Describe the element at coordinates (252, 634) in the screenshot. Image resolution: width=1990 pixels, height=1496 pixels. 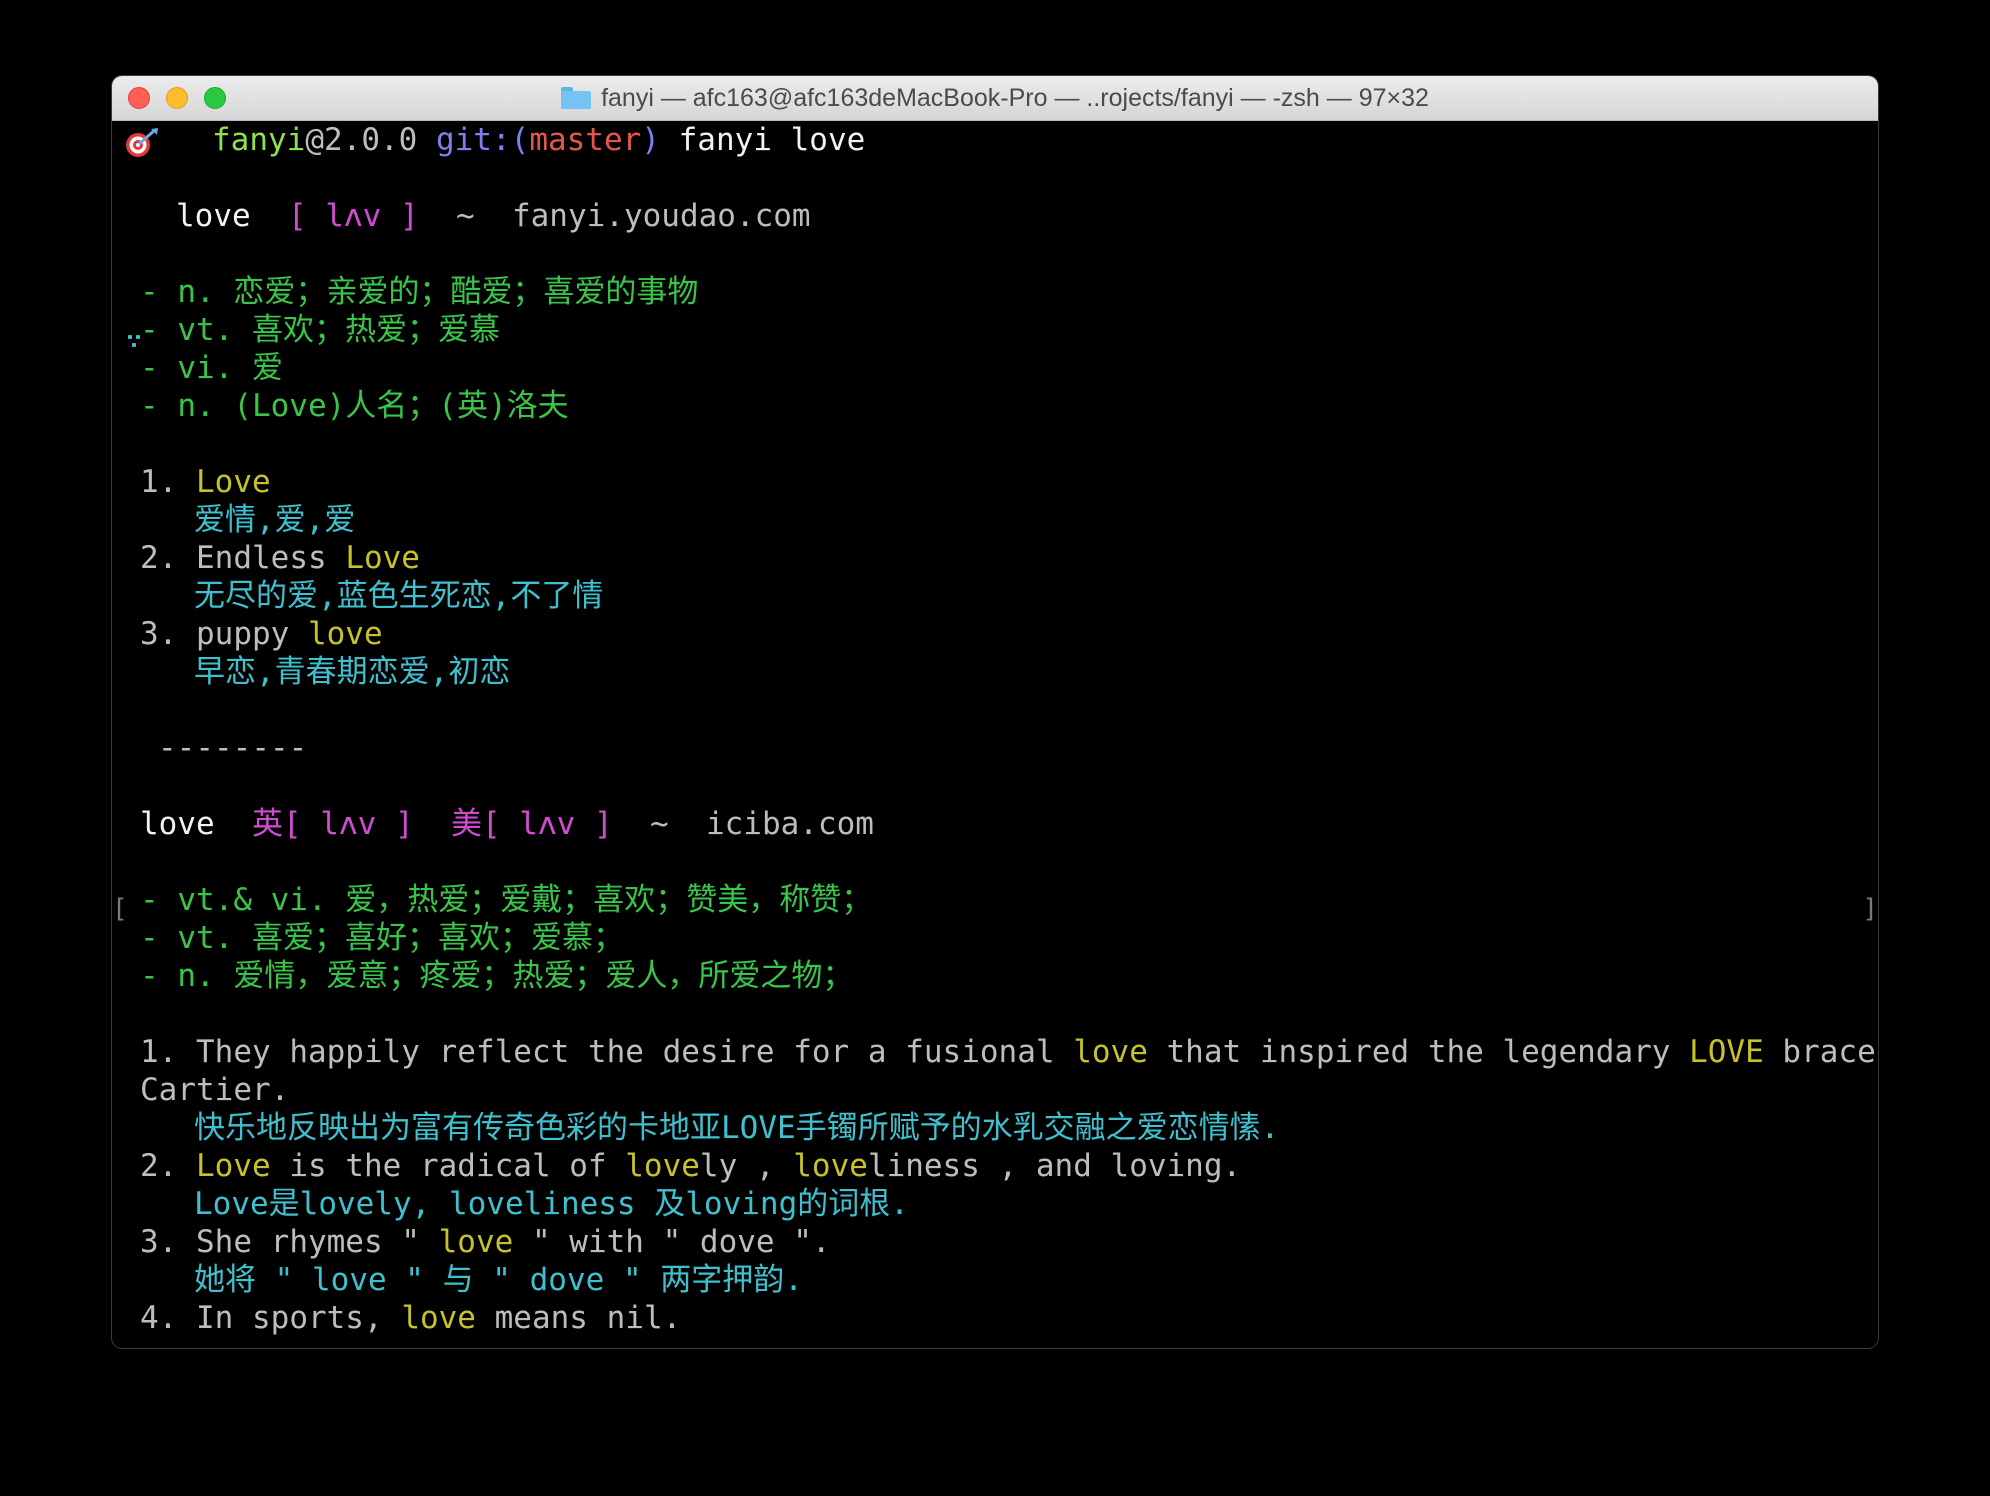
I see `phrase-text: puppy` at that location.